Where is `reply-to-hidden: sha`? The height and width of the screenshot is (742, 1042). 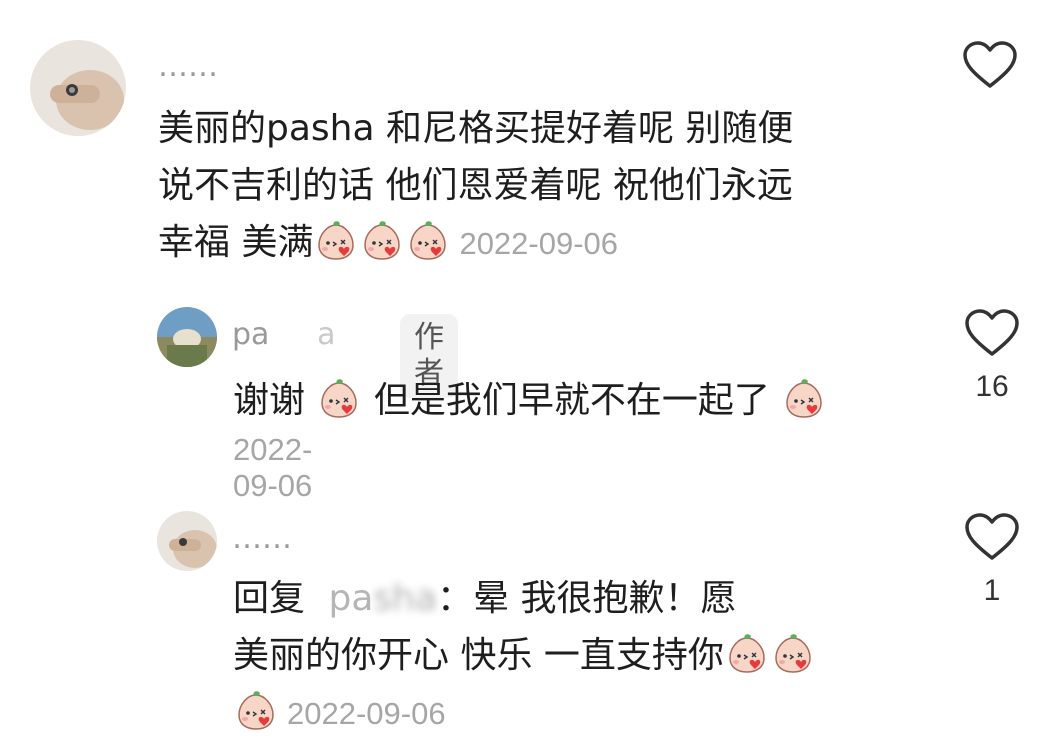
reply-to-hidden: sha is located at coordinates (405, 598).